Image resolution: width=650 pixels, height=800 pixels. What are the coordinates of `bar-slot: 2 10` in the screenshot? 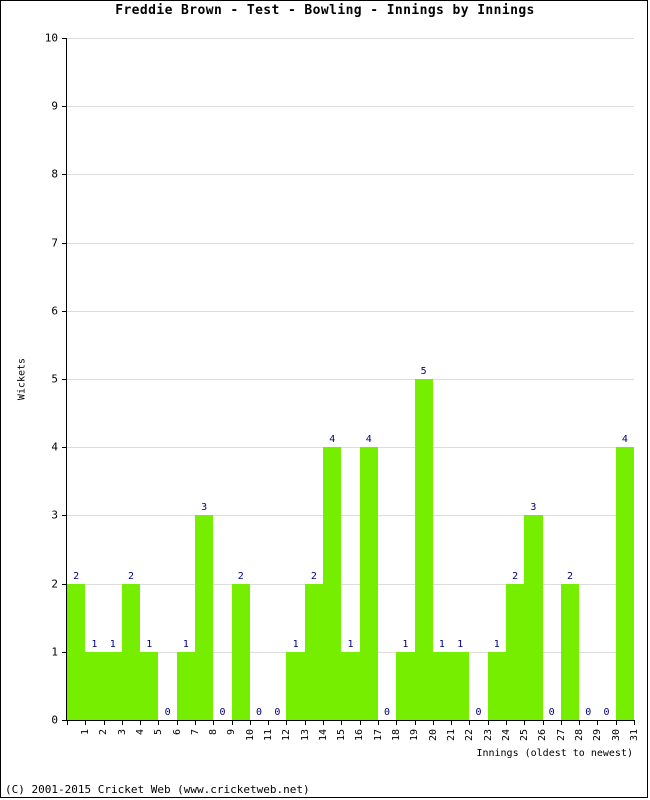 It's located at (243, 389).